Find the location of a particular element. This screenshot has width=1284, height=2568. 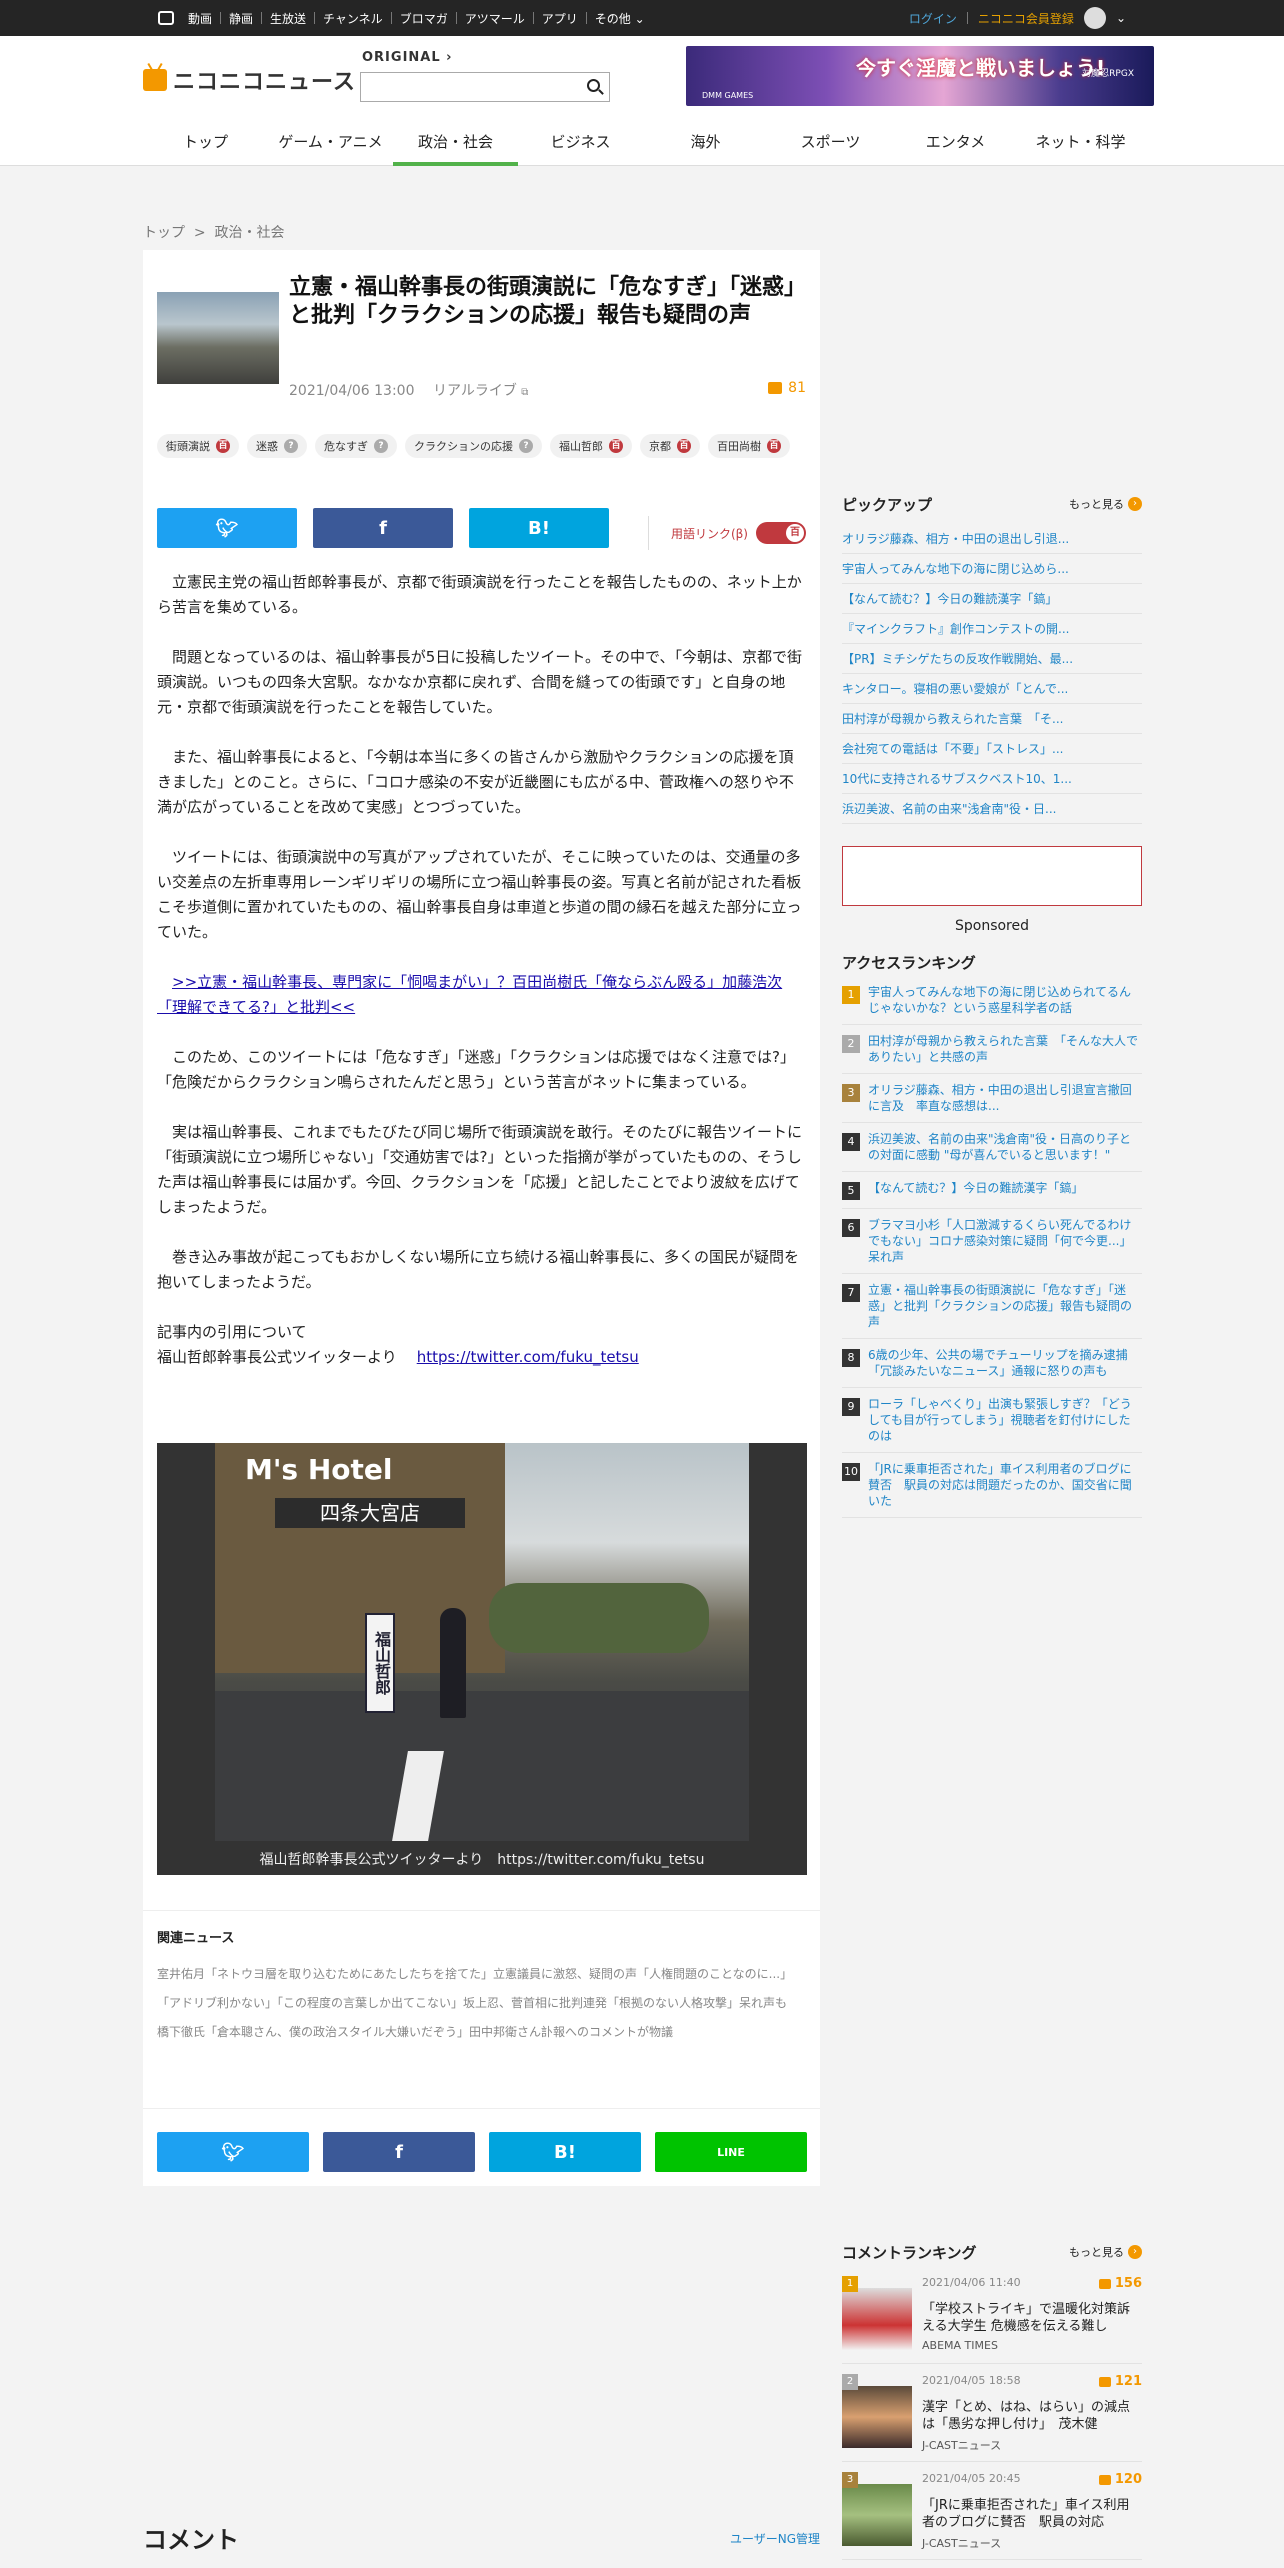

pickup-more-link: もっと見る › is located at coordinates (1105, 504).